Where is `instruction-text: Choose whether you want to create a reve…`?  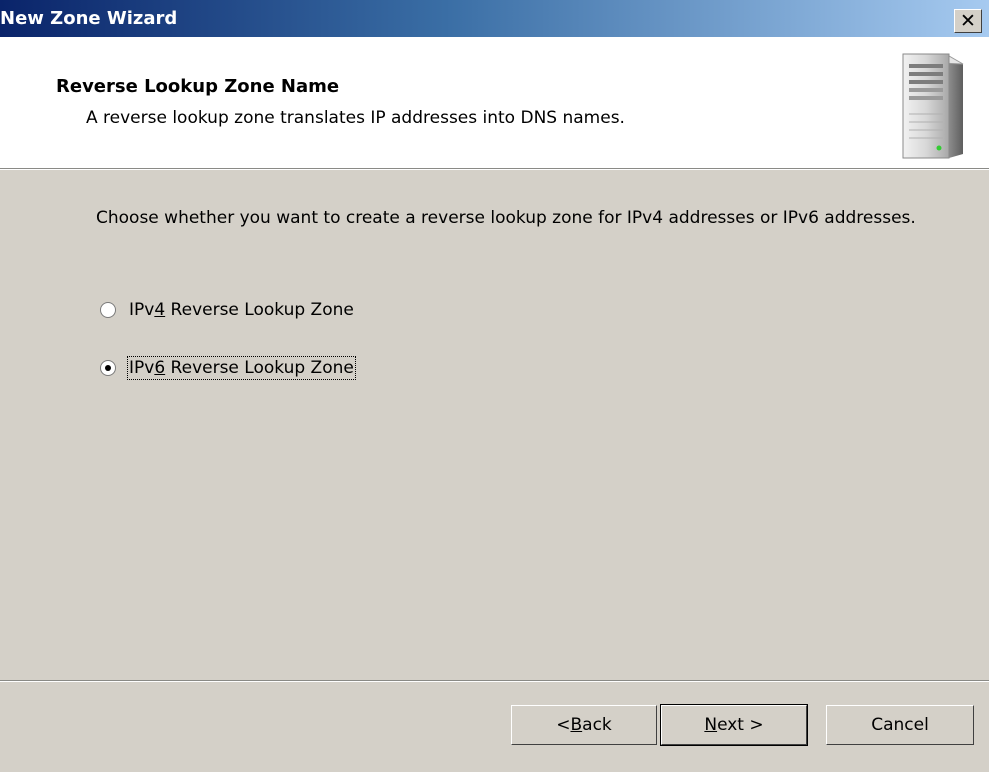 instruction-text: Choose whether you want to create a reve… is located at coordinates (506, 218).